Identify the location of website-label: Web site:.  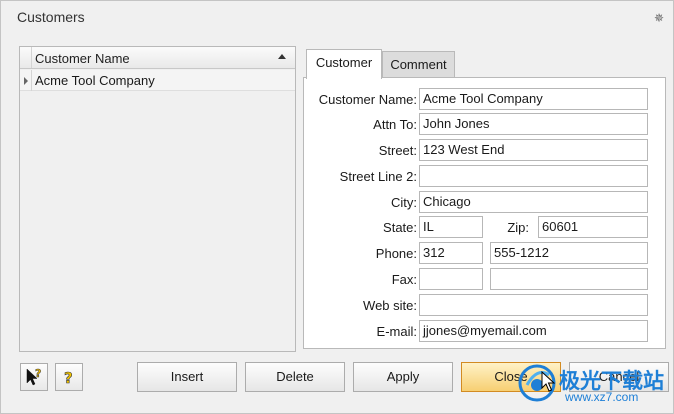
(390, 305).